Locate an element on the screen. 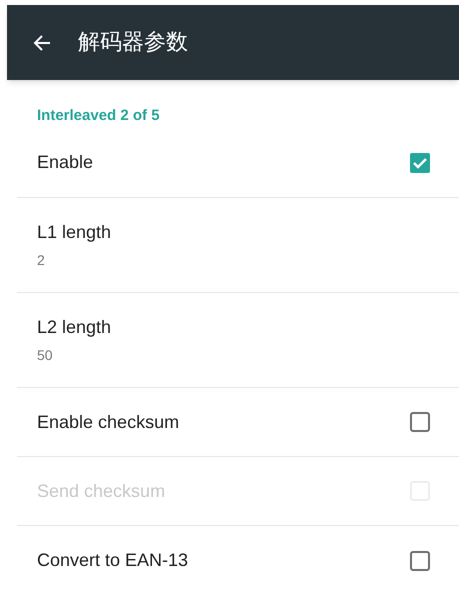 The width and height of the screenshot is (459, 592). setting-label: L1 length is located at coordinates (74, 232).